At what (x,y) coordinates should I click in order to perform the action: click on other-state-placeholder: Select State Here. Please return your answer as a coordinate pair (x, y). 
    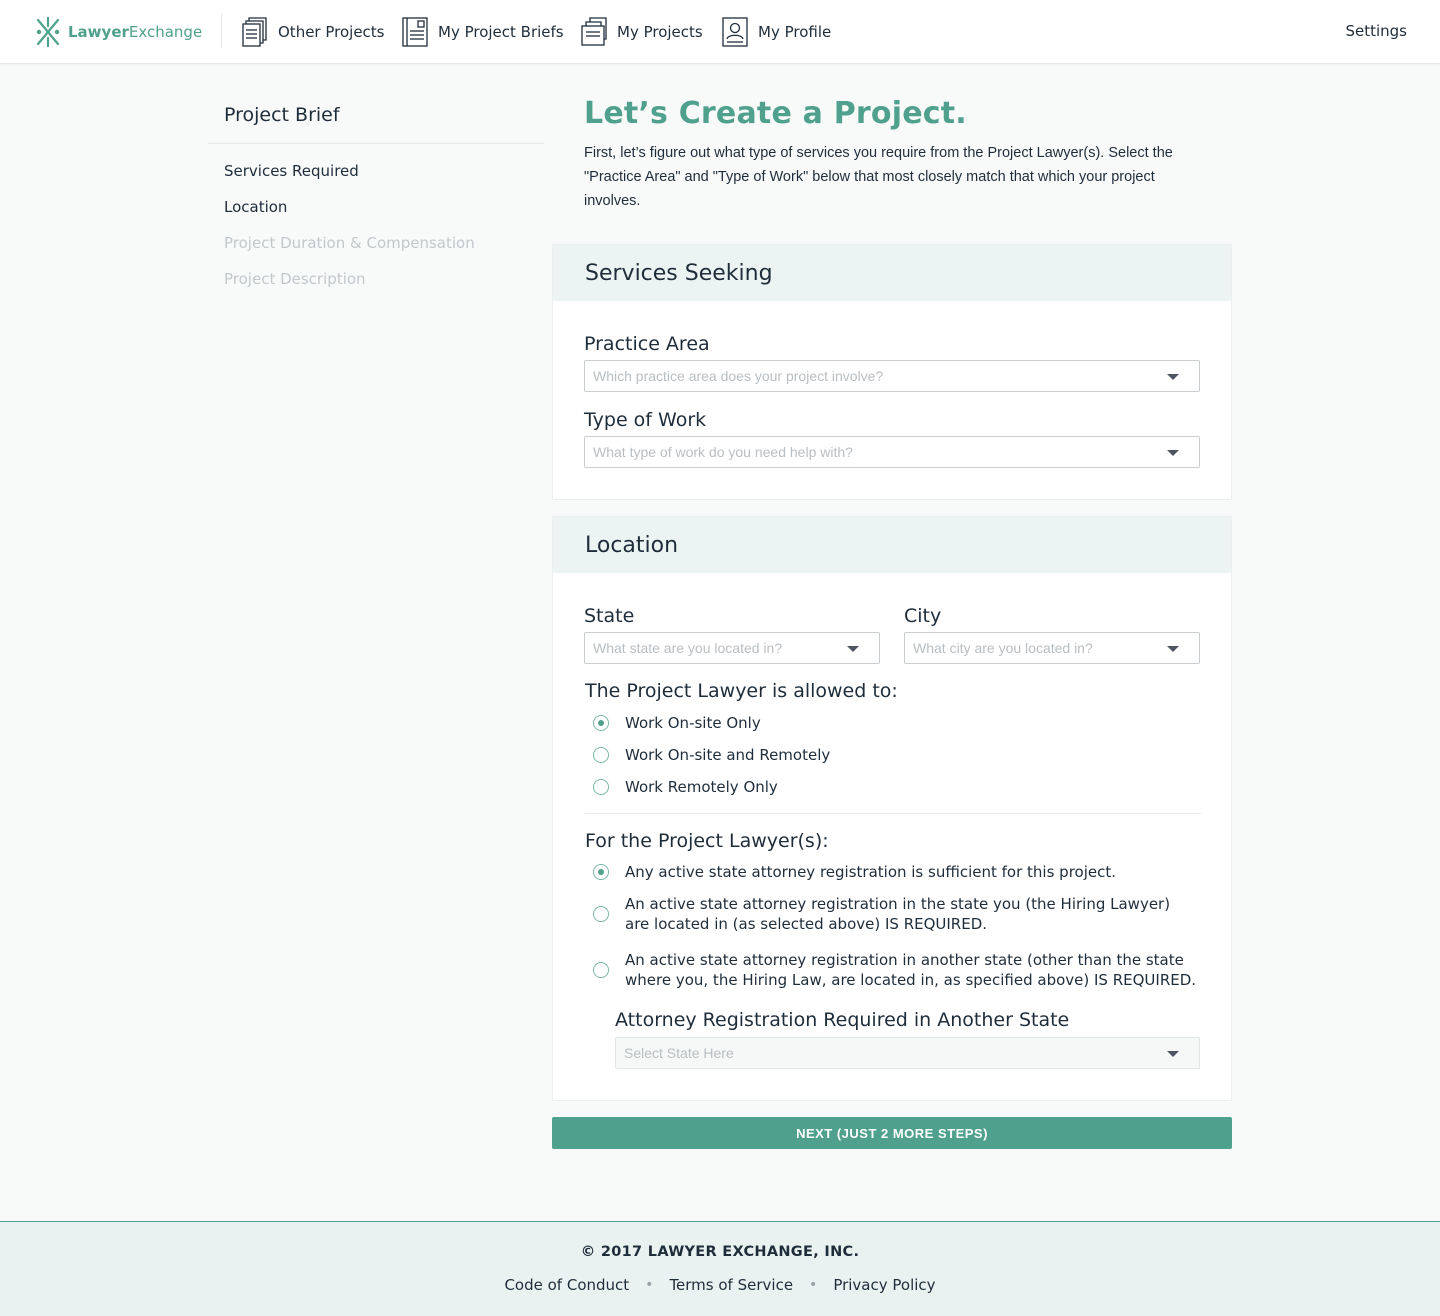
    Looking at the image, I should click on (679, 1053).